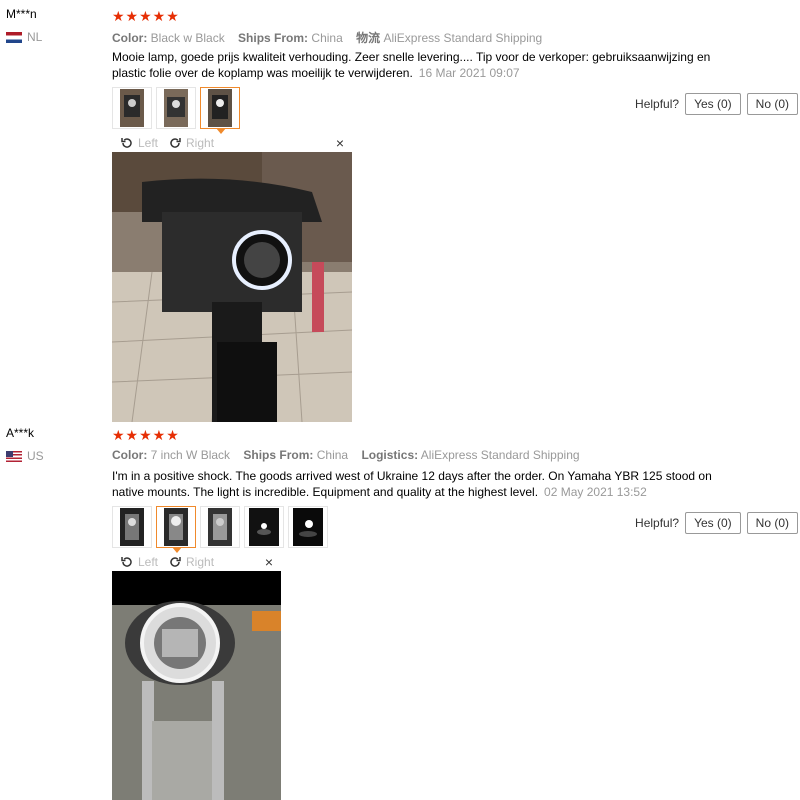 This screenshot has width=800, height=800. What do you see at coordinates (187, 38) in the screenshot?
I see `color-value: Black w Black` at bounding box center [187, 38].